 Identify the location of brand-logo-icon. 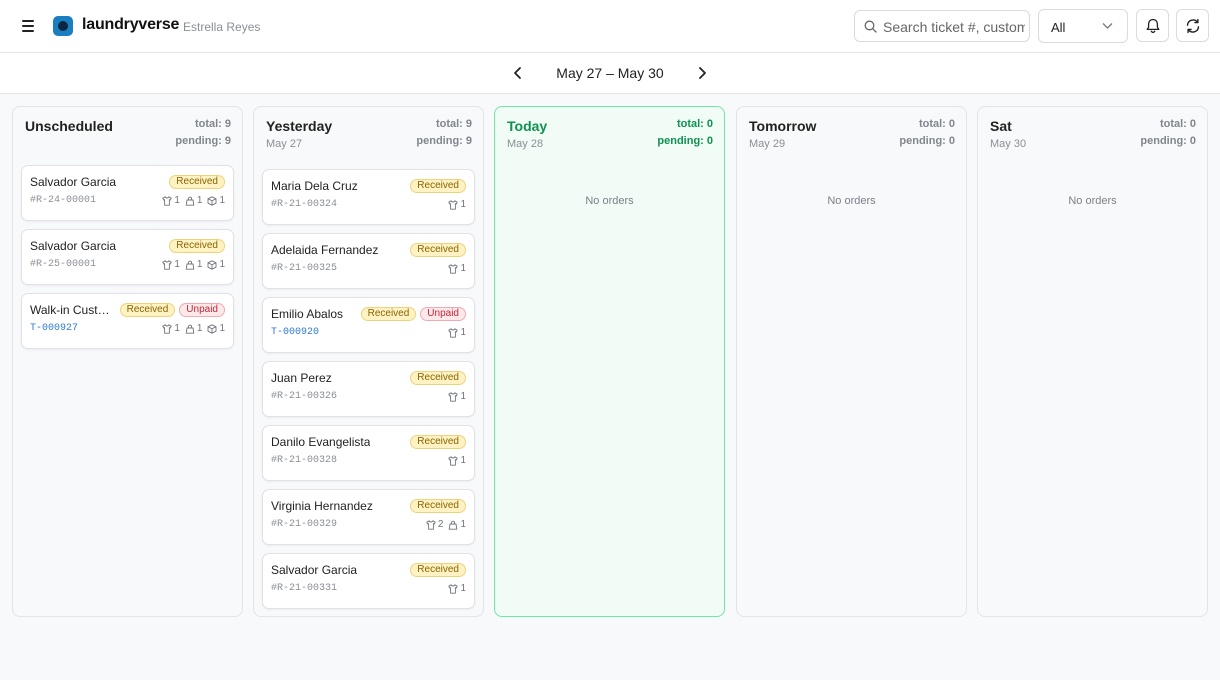
(63, 26).